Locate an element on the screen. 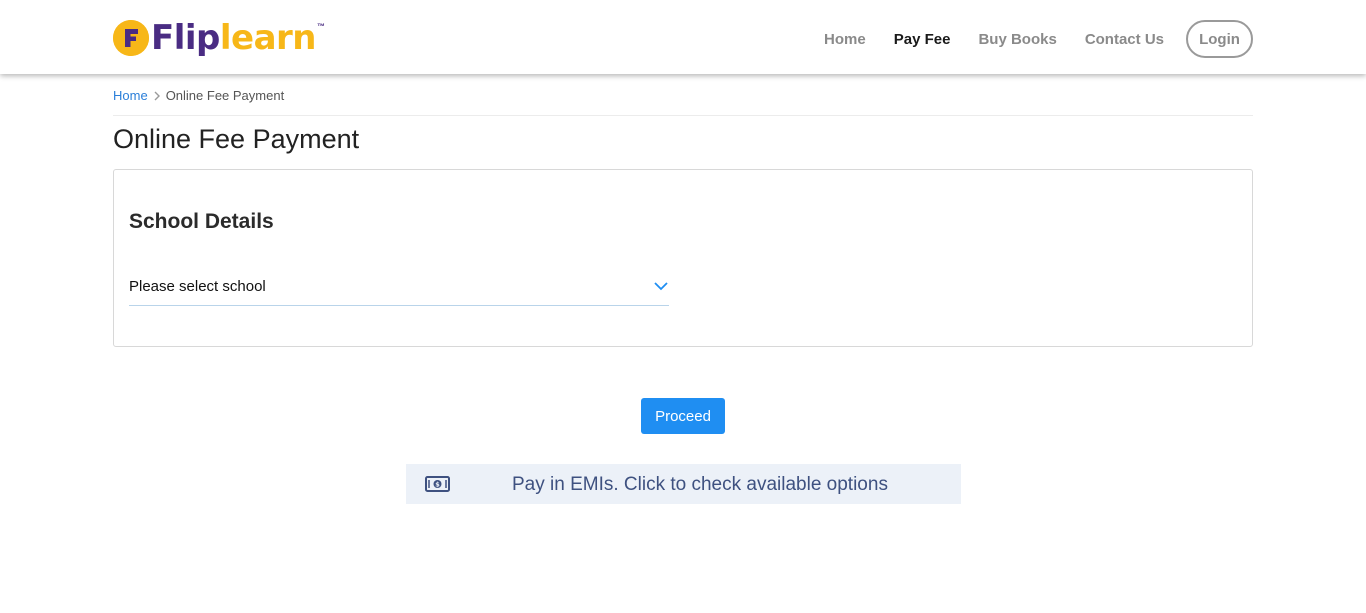 The width and height of the screenshot is (1366, 613). logo-trademark: ™ is located at coordinates (321, 26).